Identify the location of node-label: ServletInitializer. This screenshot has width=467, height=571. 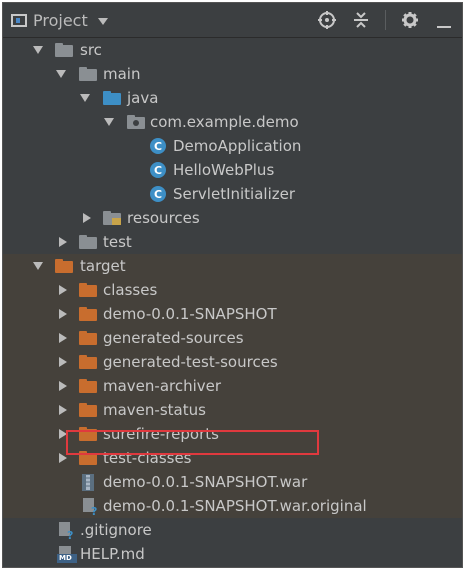
(234, 194).